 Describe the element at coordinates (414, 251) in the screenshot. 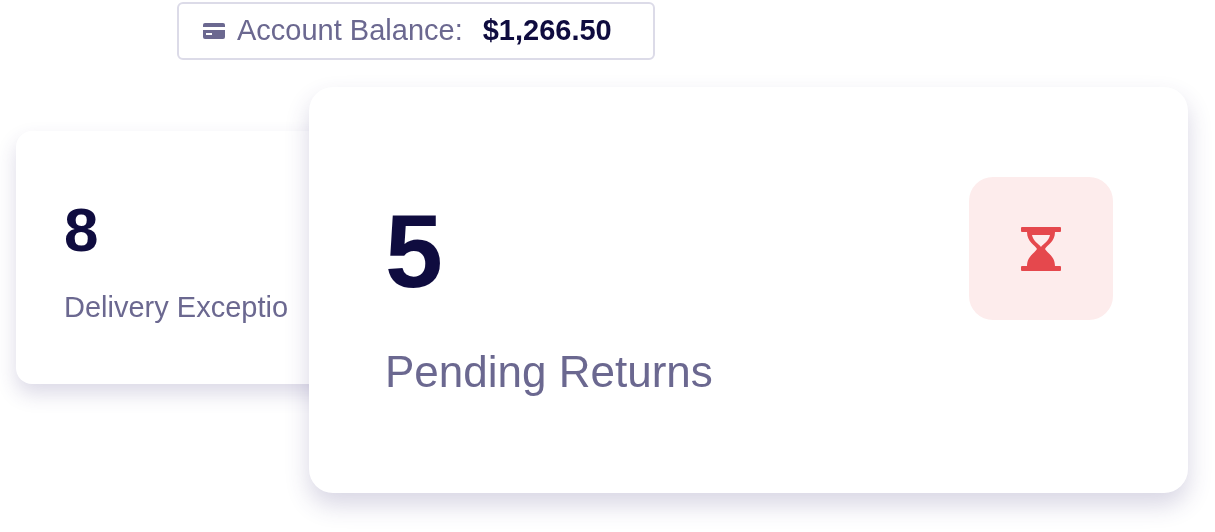

I see `stat-value: 5` at that location.